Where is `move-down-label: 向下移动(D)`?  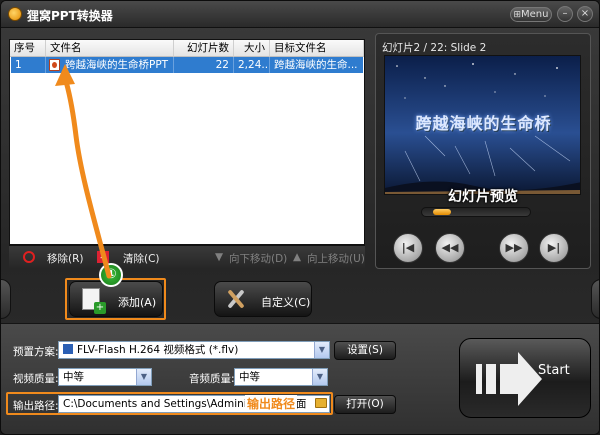 move-down-label: 向下移动(D) is located at coordinates (258, 259).